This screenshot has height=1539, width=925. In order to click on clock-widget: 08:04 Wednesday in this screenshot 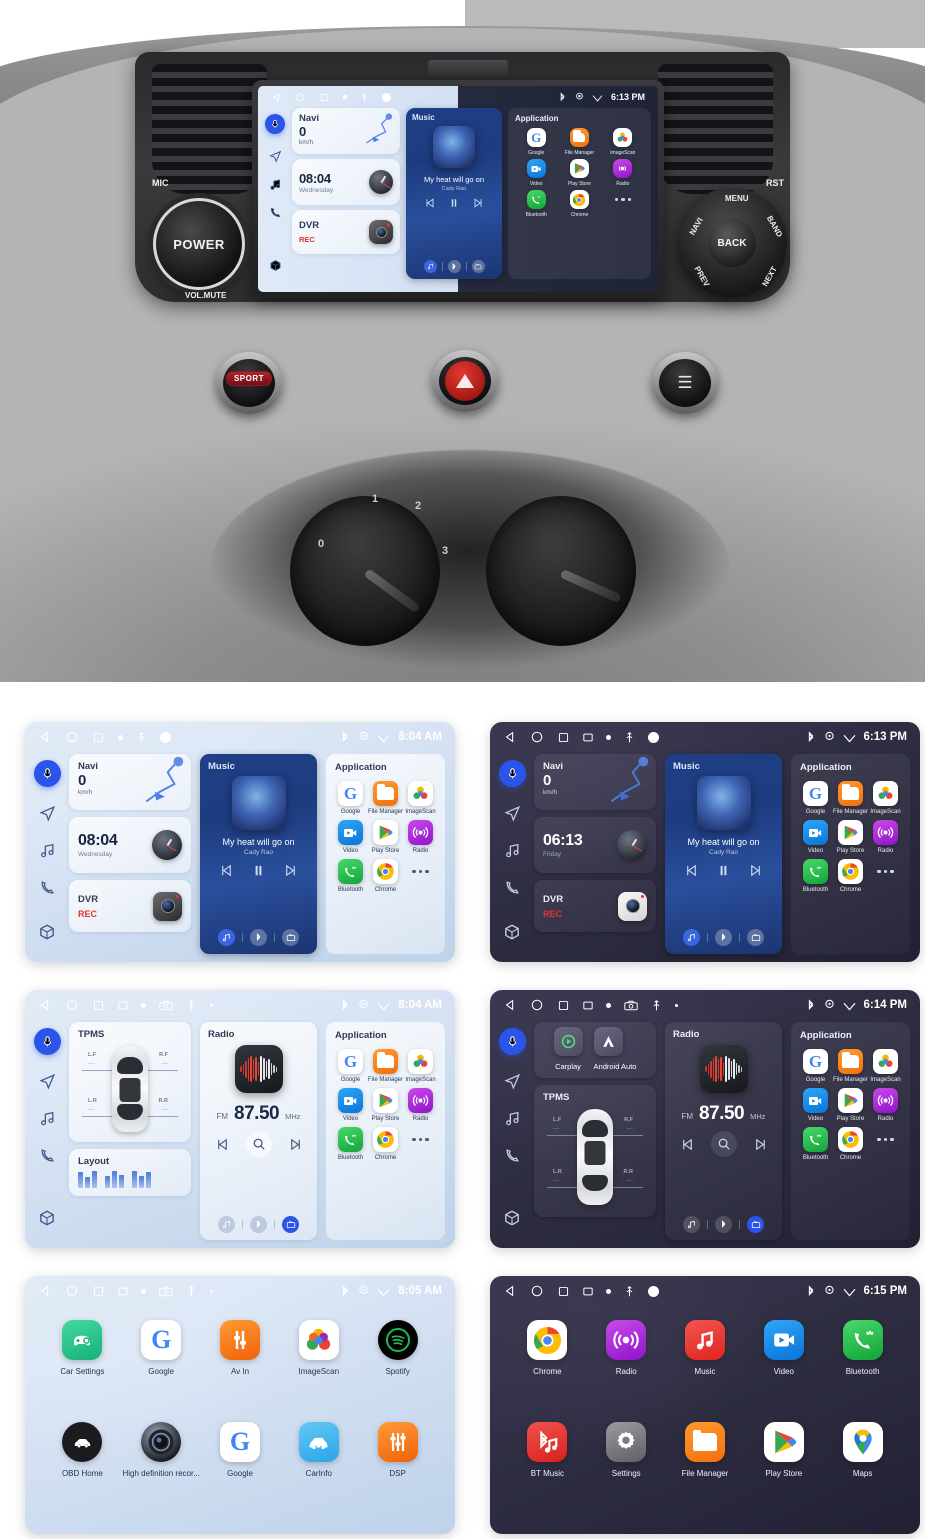, I will do `click(346, 182)`.